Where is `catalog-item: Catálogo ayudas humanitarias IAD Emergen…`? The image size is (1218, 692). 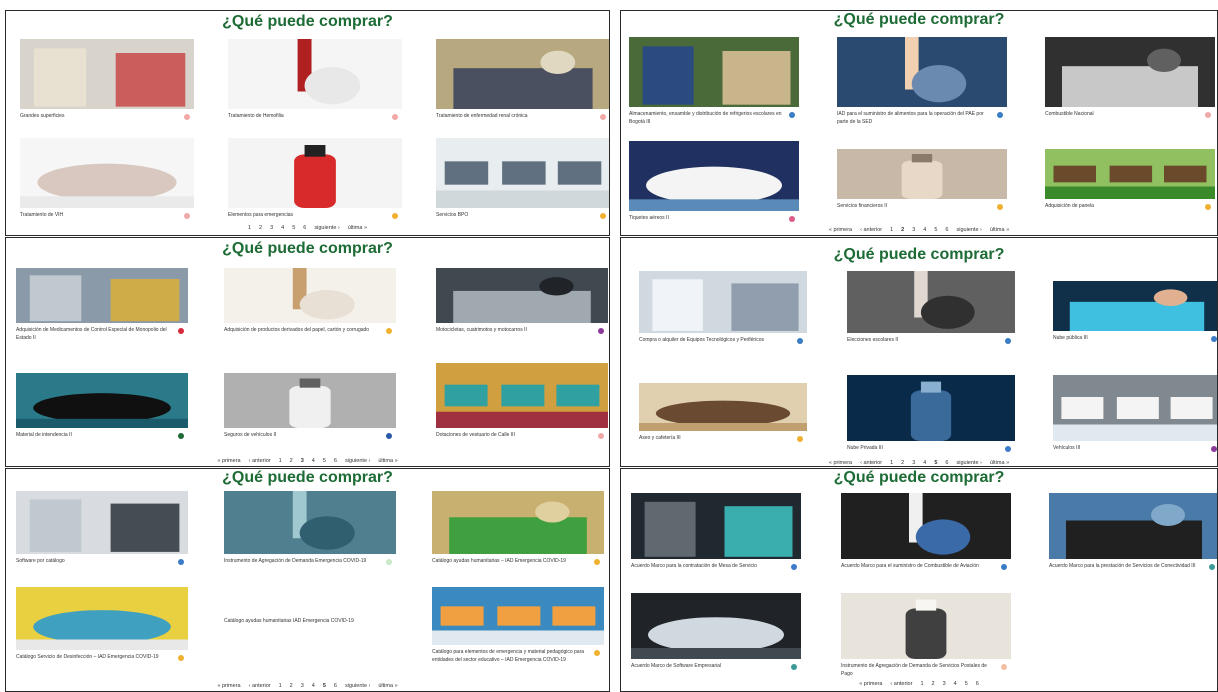 catalog-item: Catálogo ayudas humanitarias IAD Emergen… is located at coordinates (310, 619).